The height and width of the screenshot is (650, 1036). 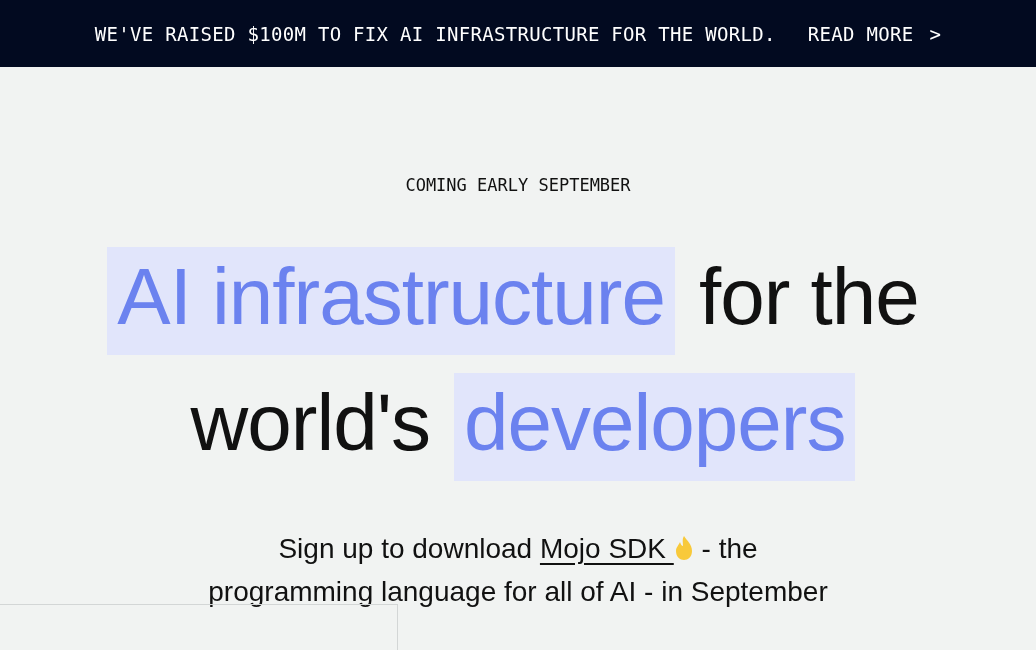 I want to click on headline-text: world's, so click(x=310, y=423).